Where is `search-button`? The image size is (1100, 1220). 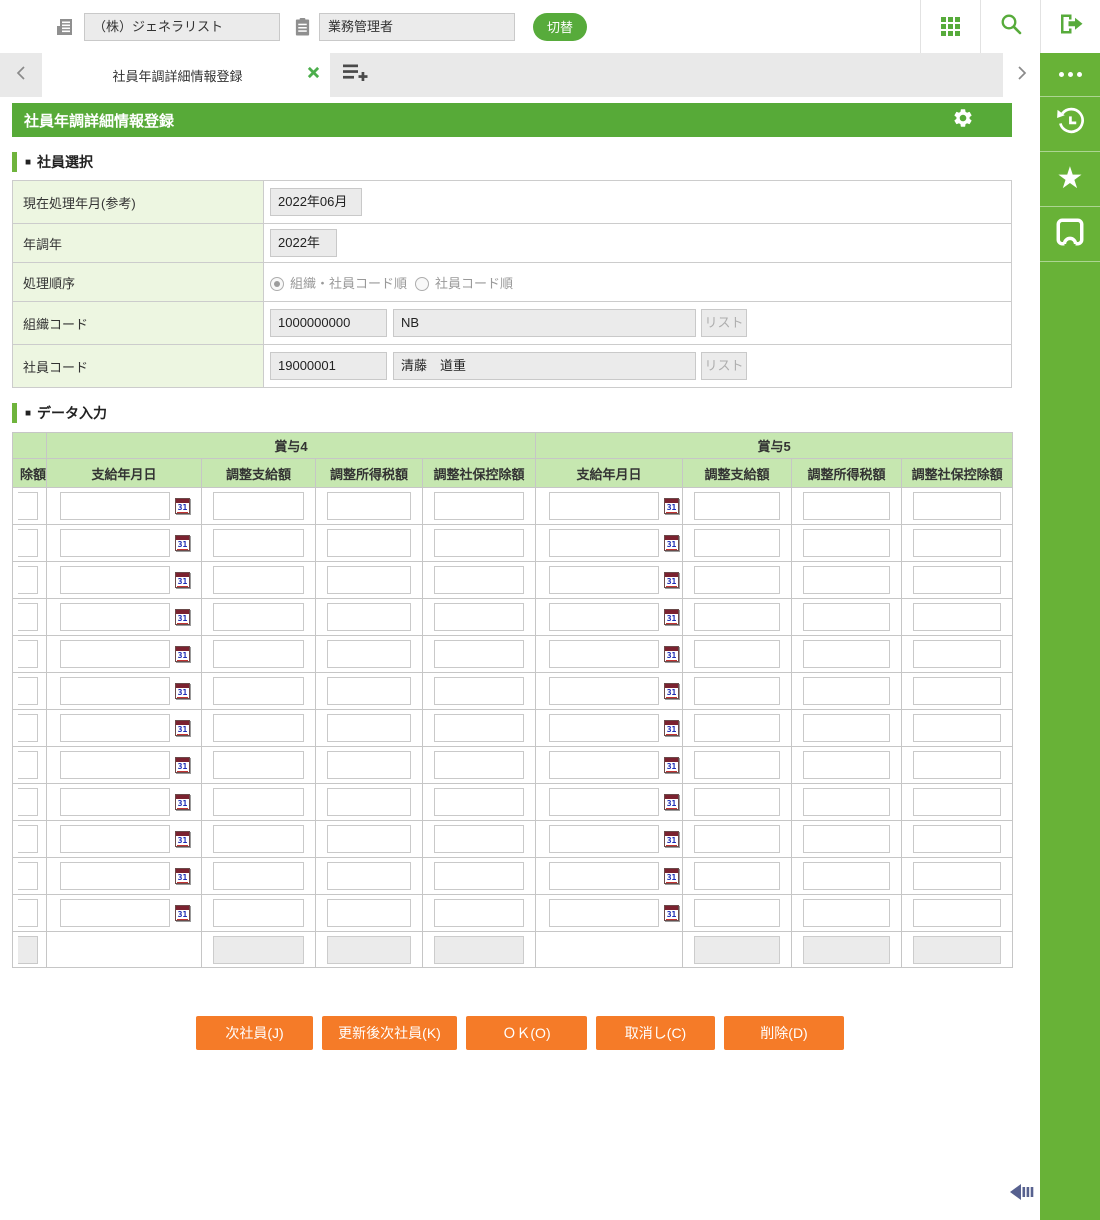
search-button is located at coordinates (1010, 26).